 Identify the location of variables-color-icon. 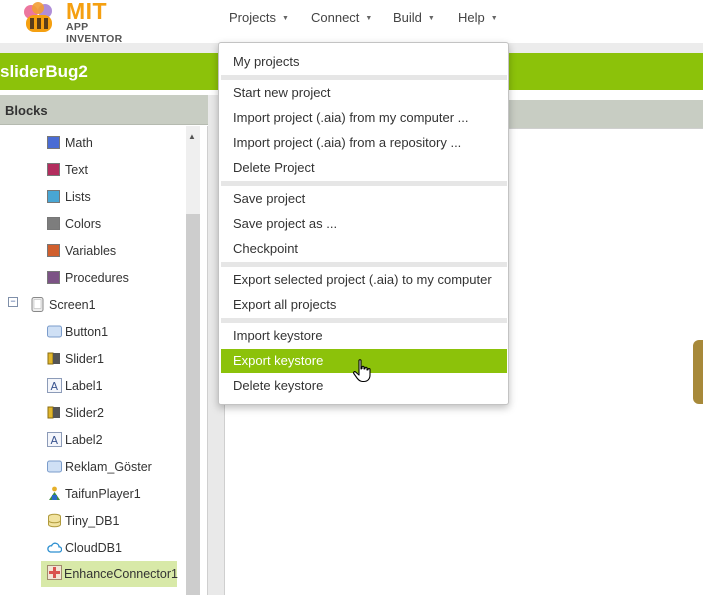
(53, 250).